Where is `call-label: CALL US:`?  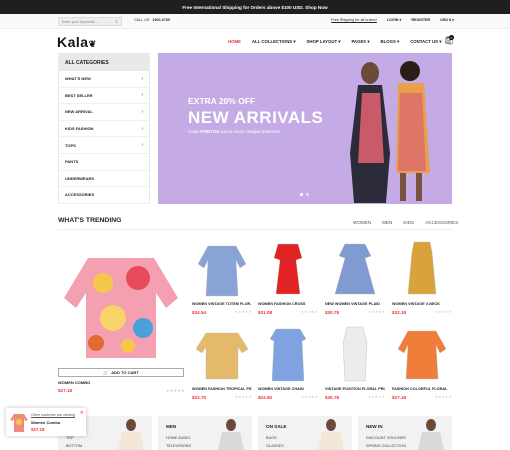
call-label: CALL US: is located at coordinates (142, 20).